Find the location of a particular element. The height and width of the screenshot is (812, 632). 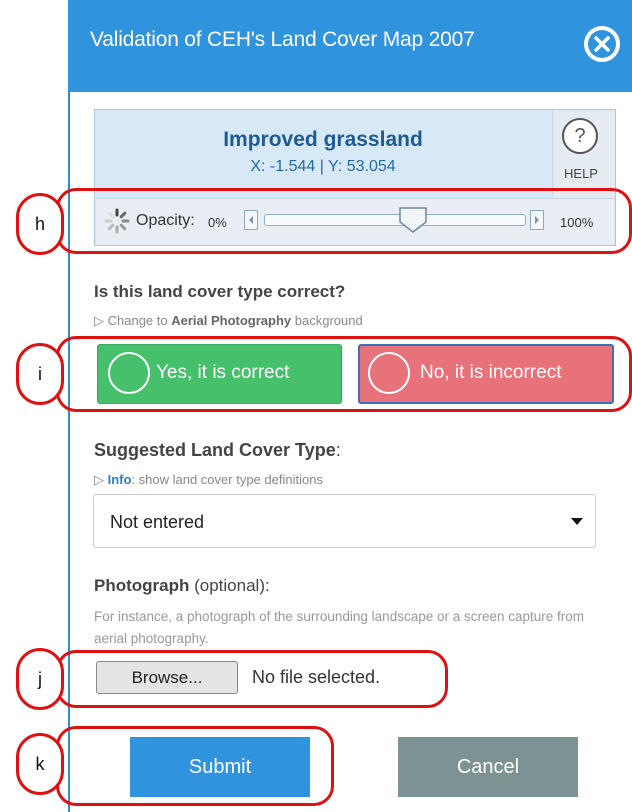

chevron-down-icon is located at coordinates (577, 521).